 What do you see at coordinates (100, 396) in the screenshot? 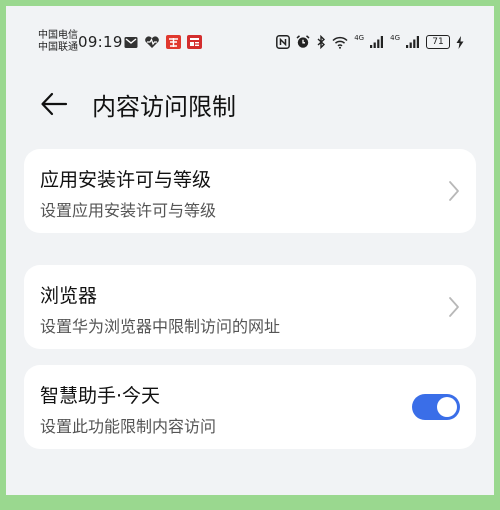
I see `setting-title: 智慧助手·今天` at bounding box center [100, 396].